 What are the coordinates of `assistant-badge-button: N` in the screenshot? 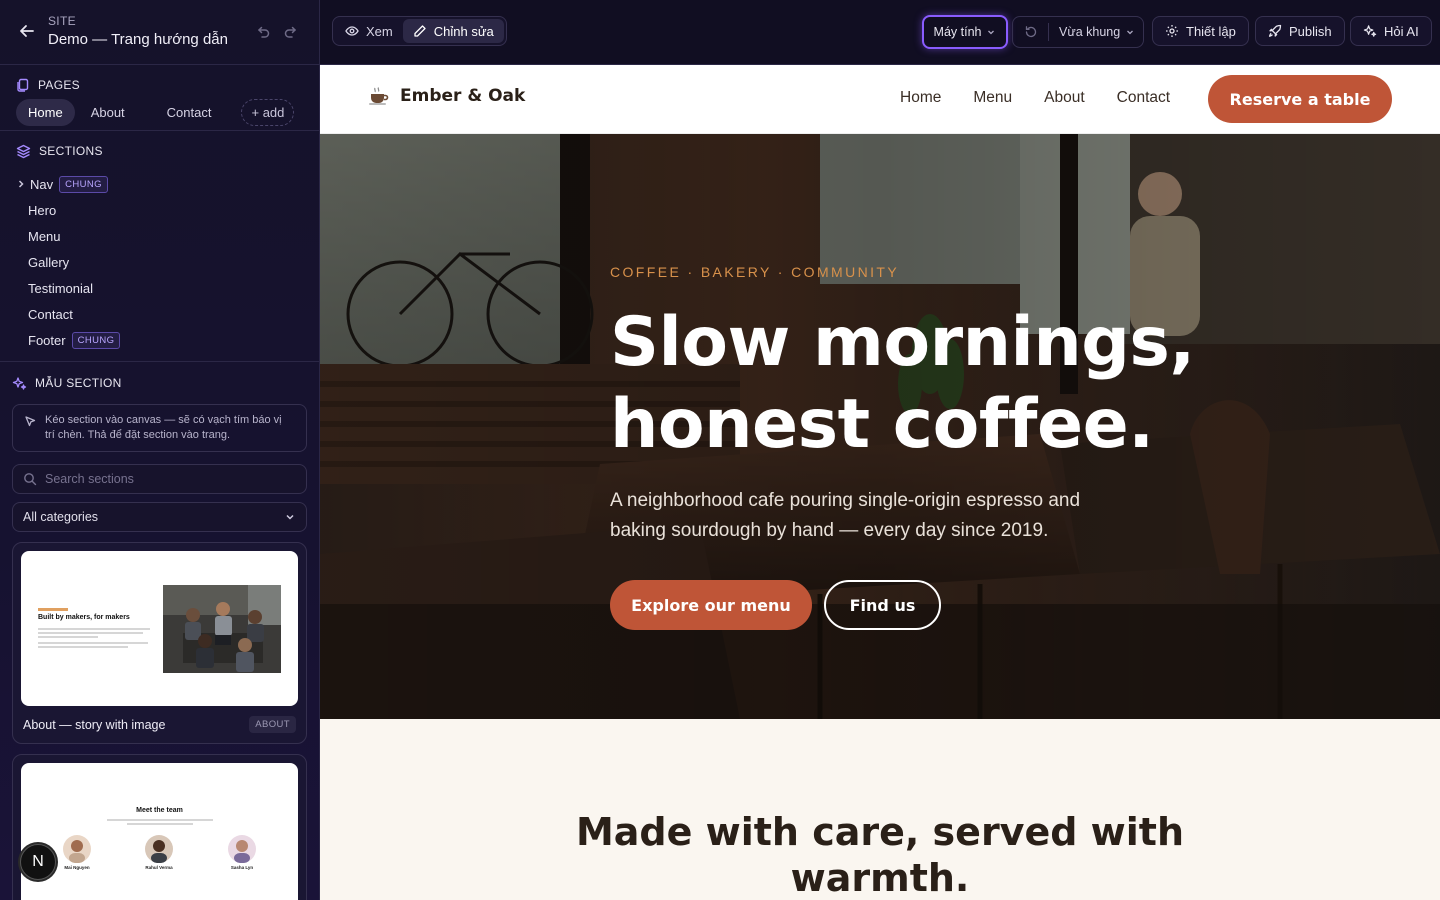 It's located at (38, 862).